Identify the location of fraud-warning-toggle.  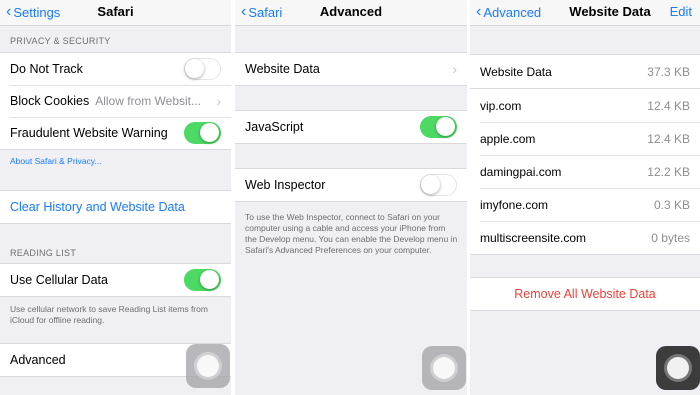
(202, 133).